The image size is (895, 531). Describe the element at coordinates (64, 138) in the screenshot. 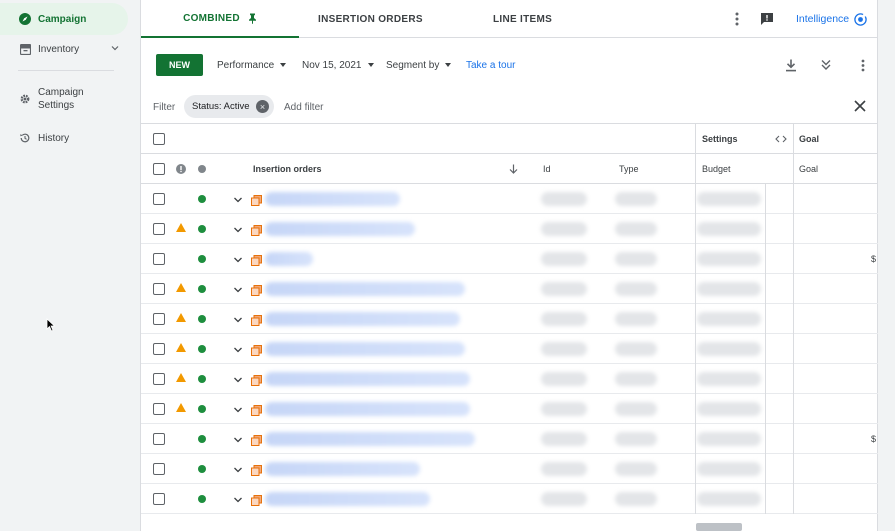

I see `sidebar-item-history: History` at that location.